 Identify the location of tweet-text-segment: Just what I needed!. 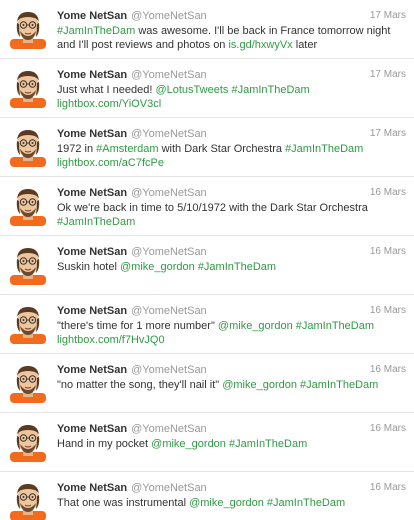
(106, 90).